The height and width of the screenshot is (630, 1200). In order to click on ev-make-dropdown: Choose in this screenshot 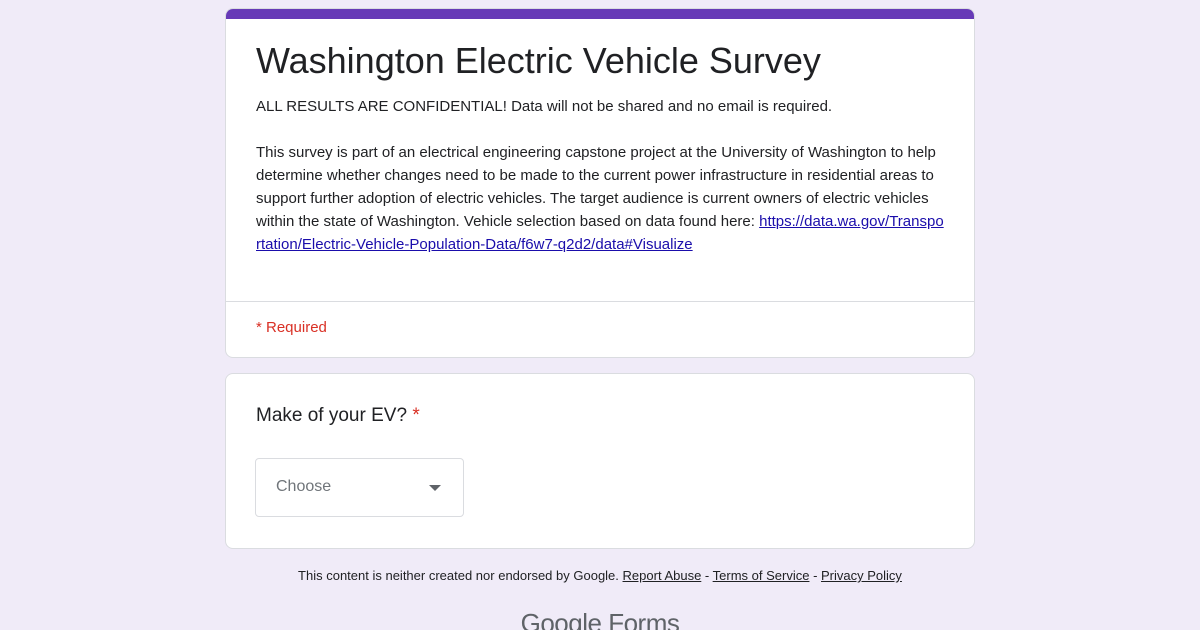, I will do `click(359, 487)`.